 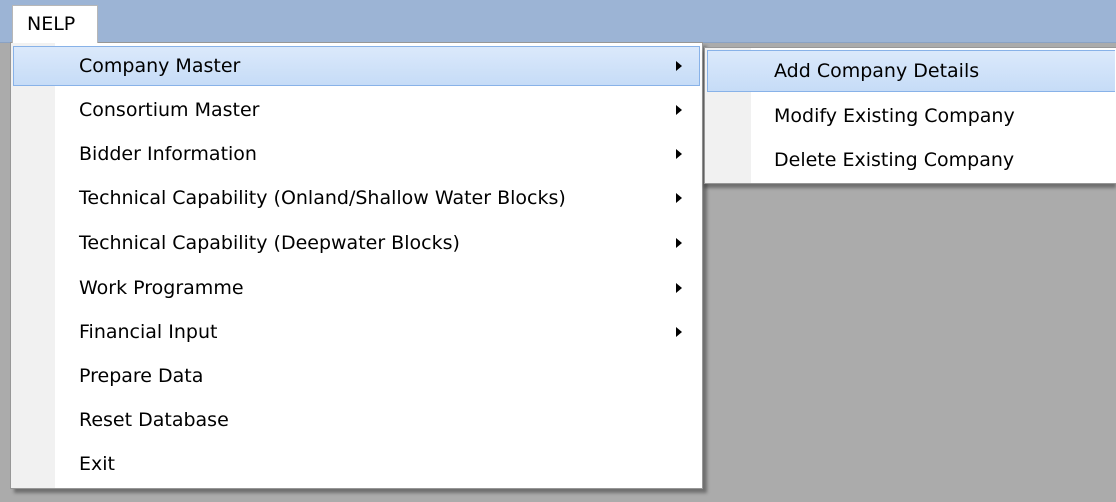 I want to click on menu-item-label: Reset Database, so click(x=154, y=420).